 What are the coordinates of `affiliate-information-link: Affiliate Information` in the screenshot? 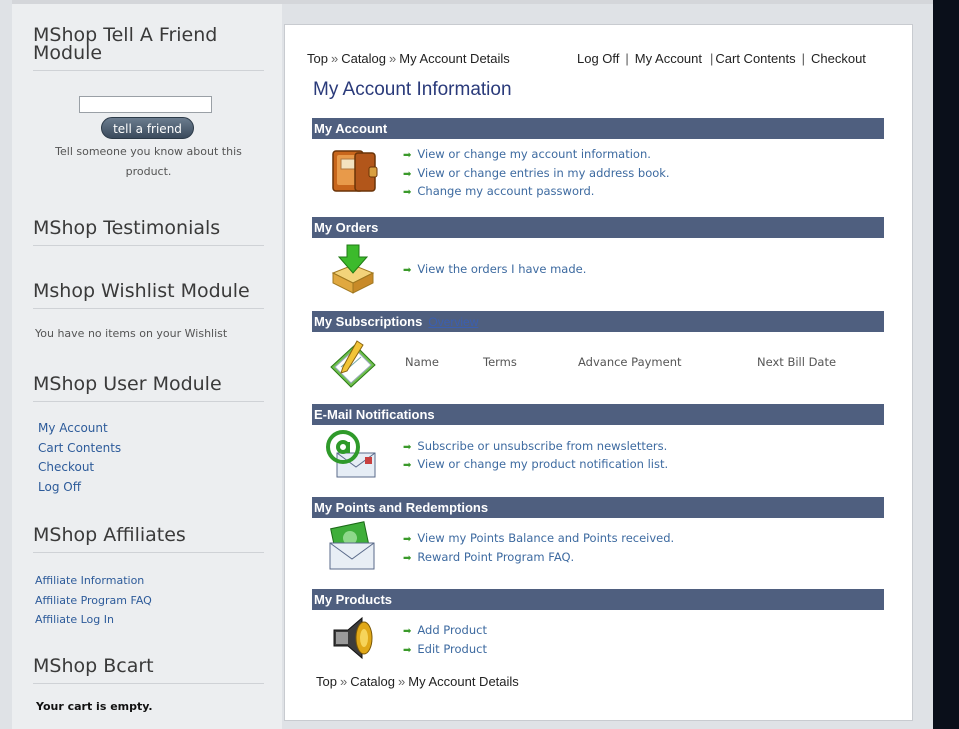 It's located at (93, 581).